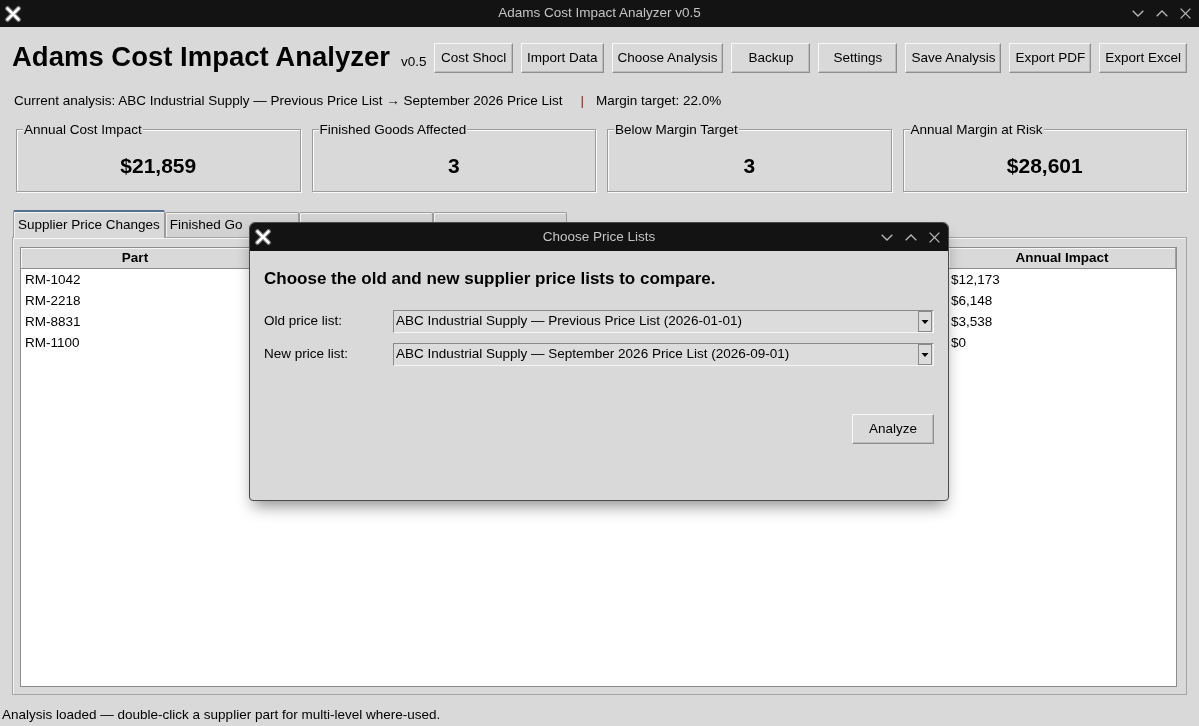 Image resolution: width=1199 pixels, height=726 pixels. I want to click on field-label: New price list:, so click(306, 354).